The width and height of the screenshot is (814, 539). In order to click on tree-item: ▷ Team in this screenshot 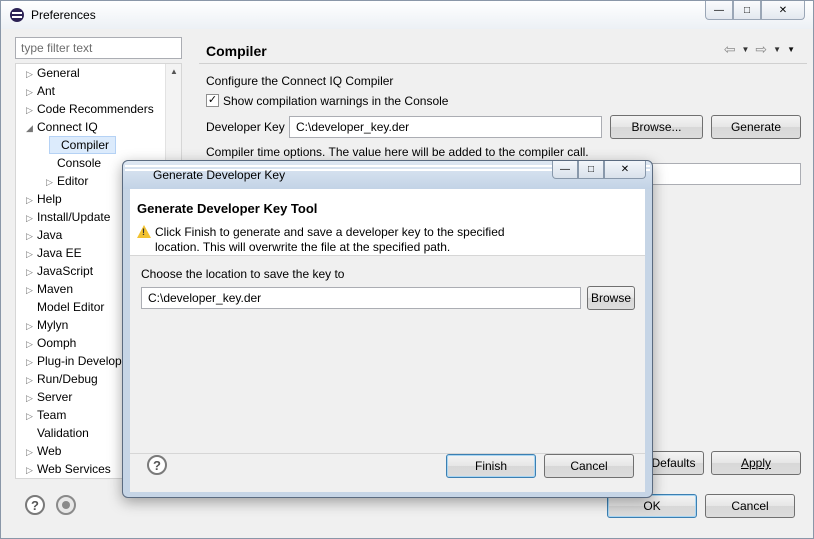, I will do `click(46, 415)`.